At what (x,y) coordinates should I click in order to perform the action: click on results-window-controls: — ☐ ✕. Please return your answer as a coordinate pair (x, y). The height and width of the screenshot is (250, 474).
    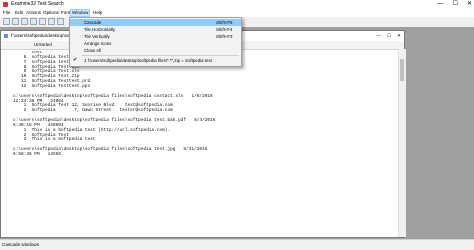
    Looking at the image, I should click on (388, 36).